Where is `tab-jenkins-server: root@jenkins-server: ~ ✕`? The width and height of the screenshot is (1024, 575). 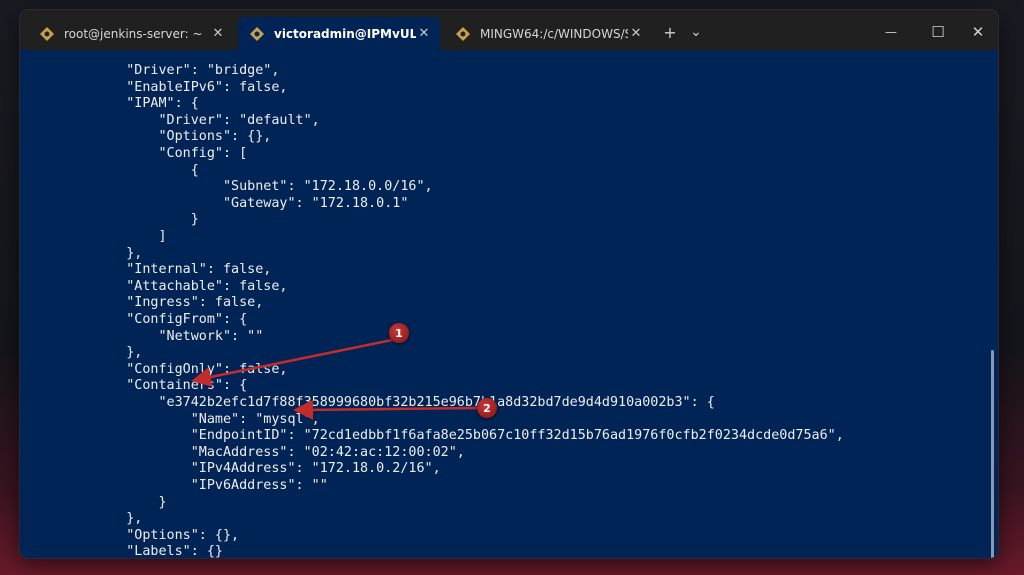
tab-jenkins-server: root@jenkins-server: ~ ✕ is located at coordinates (131, 33).